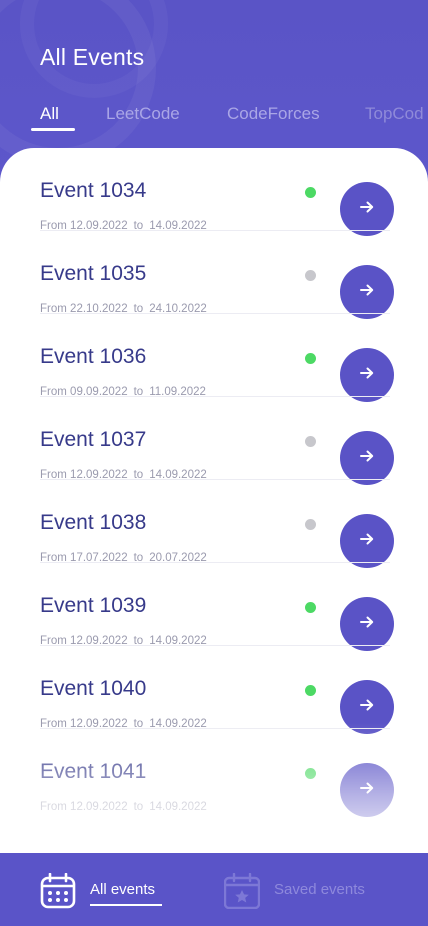  I want to click on event-row: Event 1036 From 09.09.2022 to 11.09.2022, so click(217, 358).